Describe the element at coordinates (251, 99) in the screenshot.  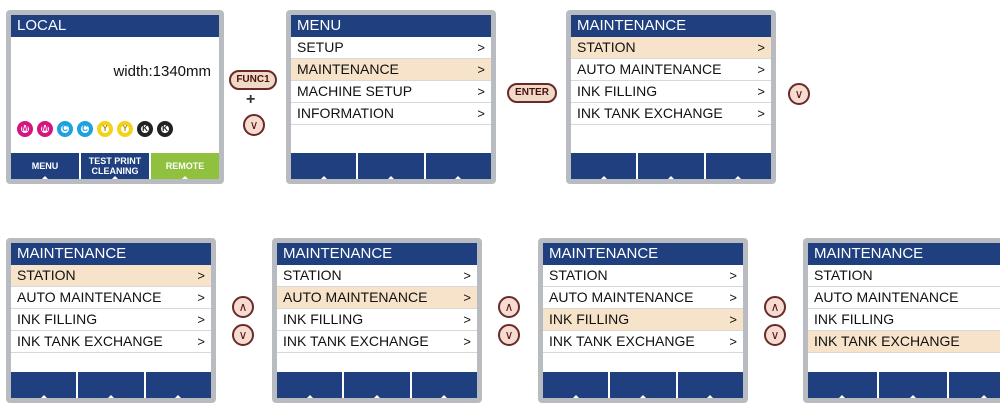
I see `plus-sign: +` at that location.